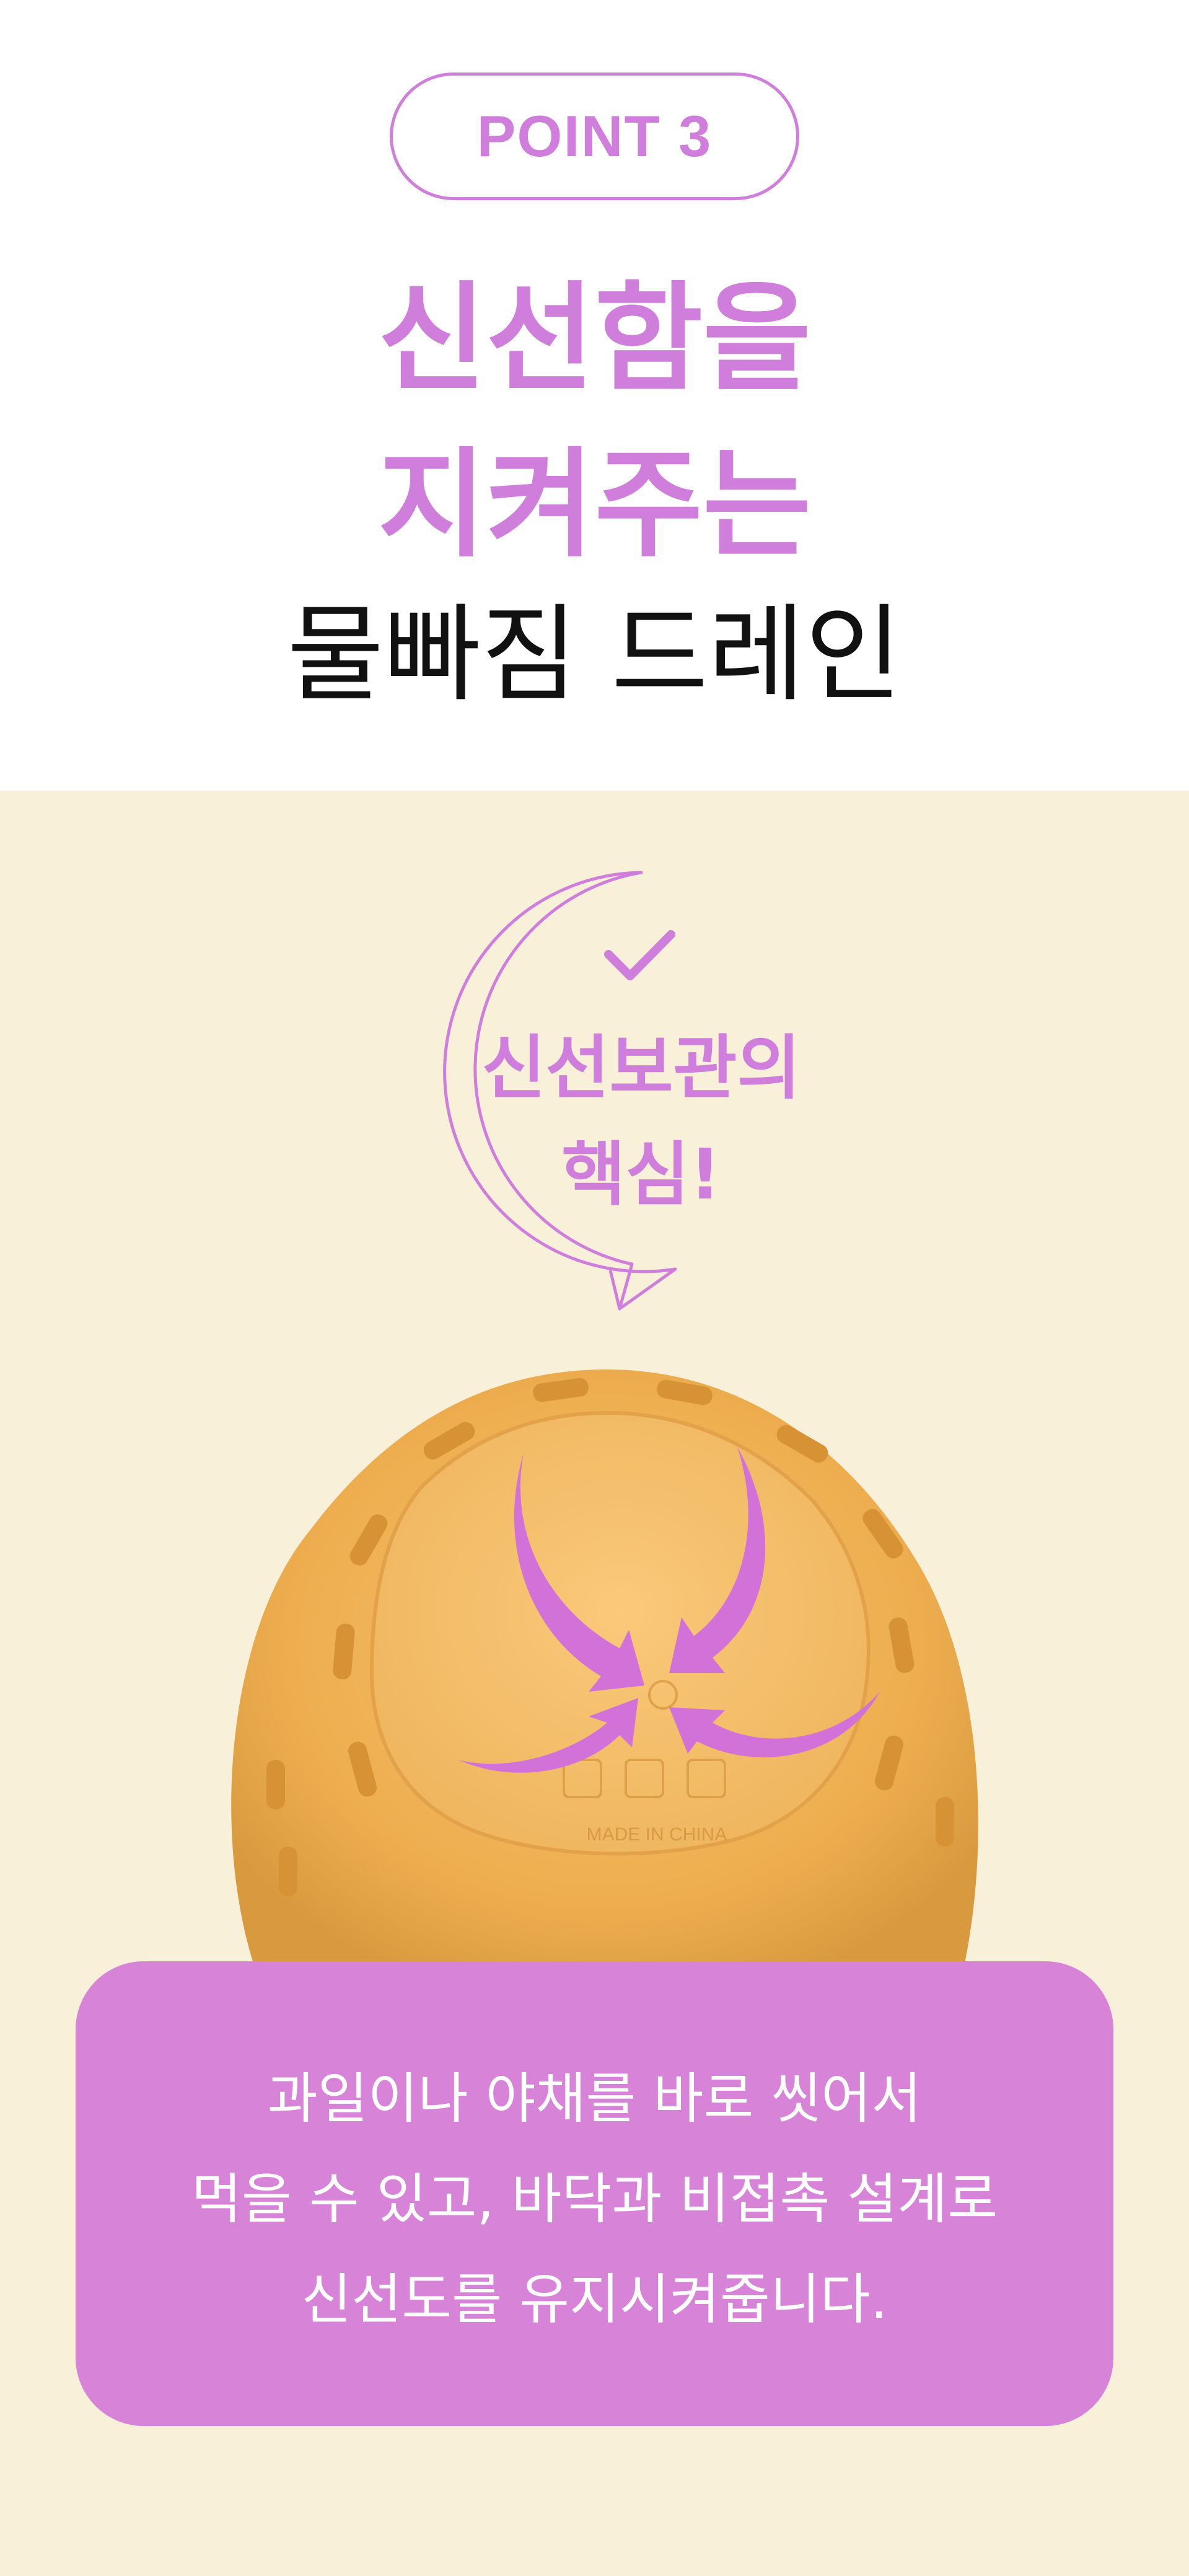  I want to click on drain-basket-product: MADE IN CHINA, so click(604, 1676).